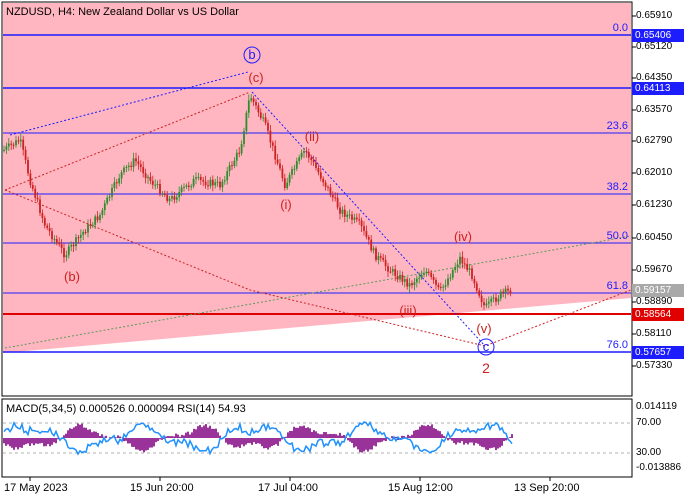 This screenshot has height=500, width=700. What do you see at coordinates (654, 140) in the screenshot?
I see `price-tick-label: 0.62790` at bounding box center [654, 140].